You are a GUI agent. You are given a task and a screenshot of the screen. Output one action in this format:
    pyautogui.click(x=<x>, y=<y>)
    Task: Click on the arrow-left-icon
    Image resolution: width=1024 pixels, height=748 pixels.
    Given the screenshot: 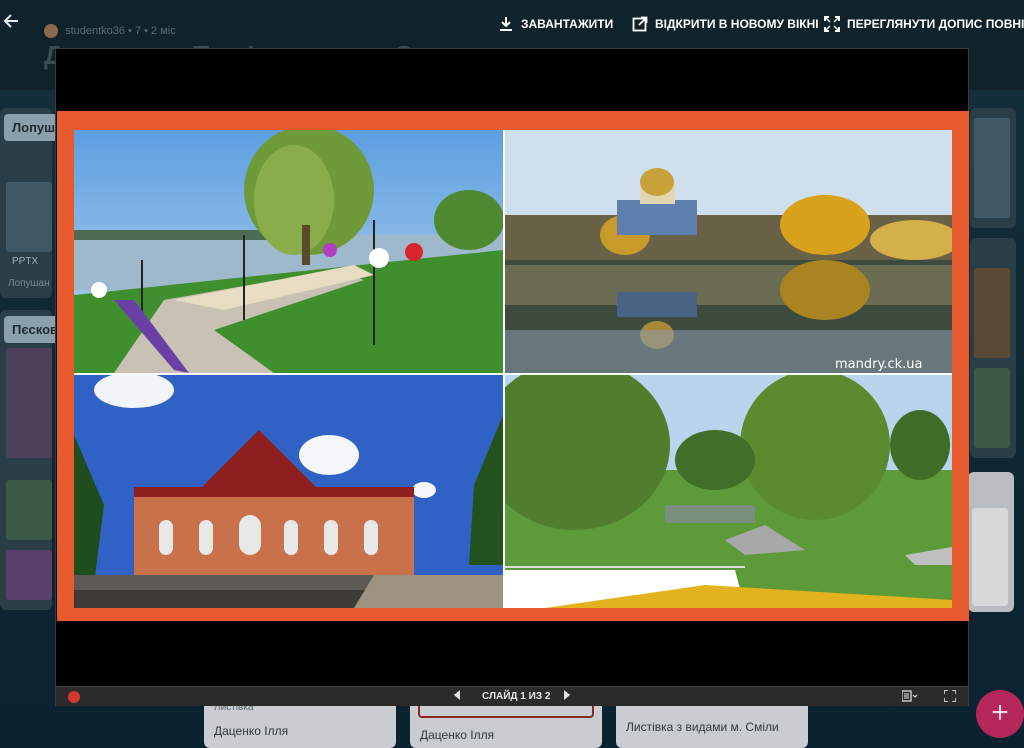 What is the action you would take?
    pyautogui.click(x=10, y=21)
    